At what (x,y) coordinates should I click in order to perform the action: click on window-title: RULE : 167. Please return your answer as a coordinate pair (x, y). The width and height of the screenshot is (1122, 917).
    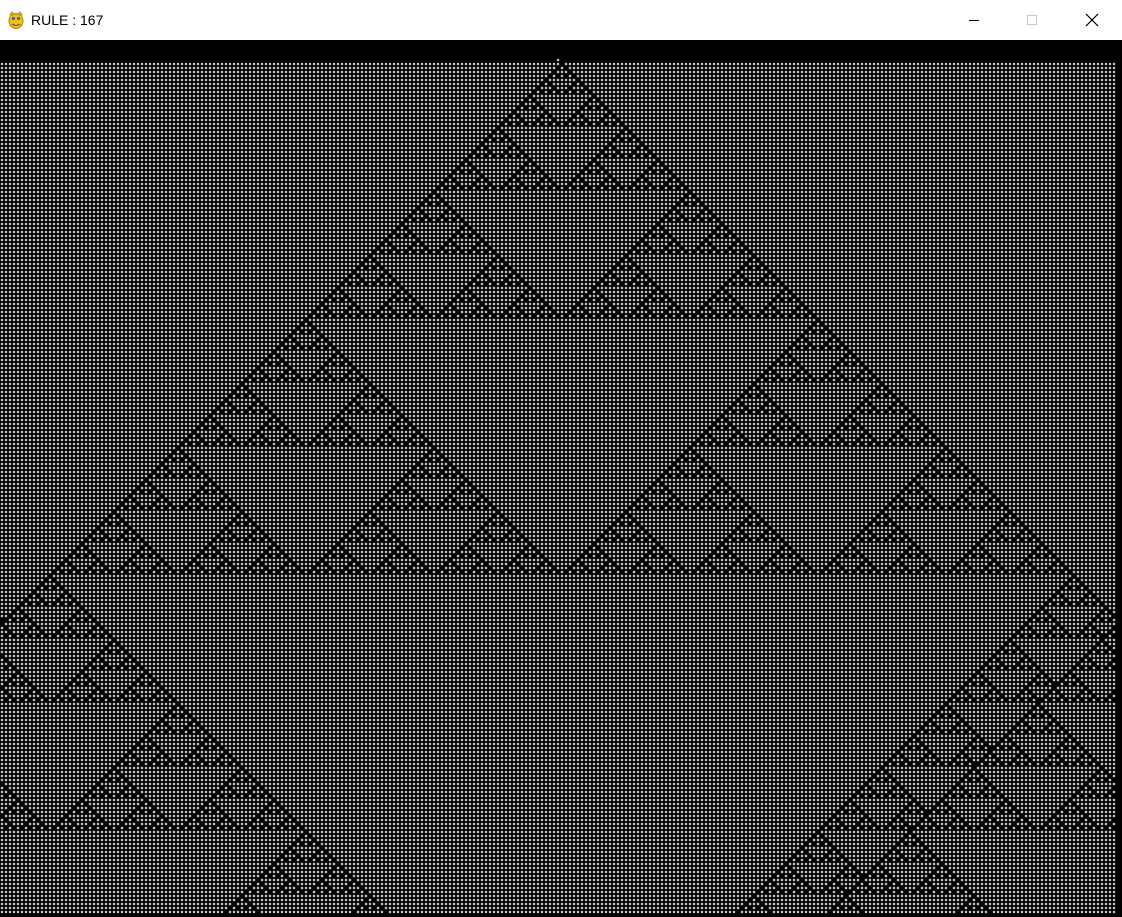
    Looking at the image, I should click on (67, 20).